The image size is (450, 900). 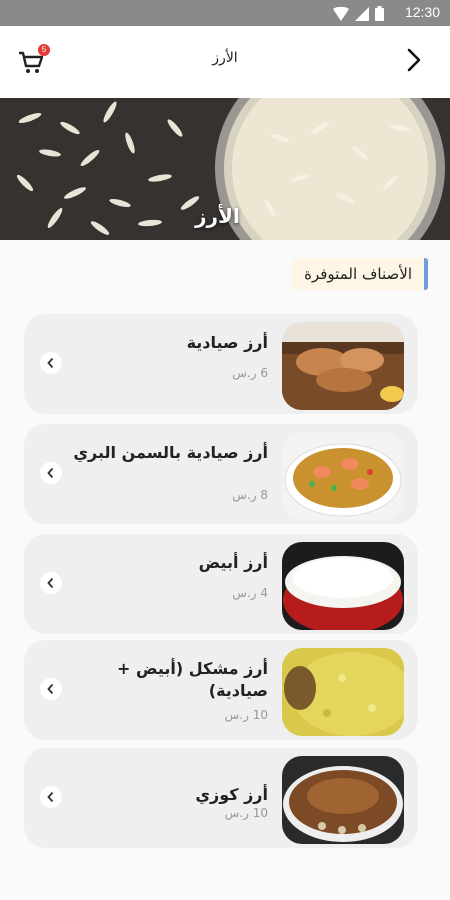 What do you see at coordinates (221, 364) in the screenshot?
I see `menu-item-card: أرز صيادية 6 ر.س` at bounding box center [221, 364].